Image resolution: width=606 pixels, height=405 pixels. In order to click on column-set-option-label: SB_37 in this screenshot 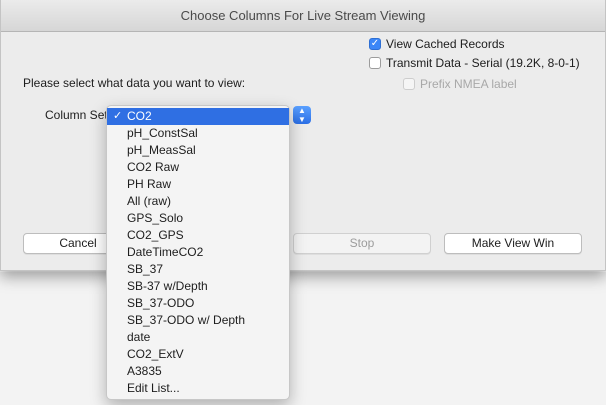, I will do `click(145, 269)`.